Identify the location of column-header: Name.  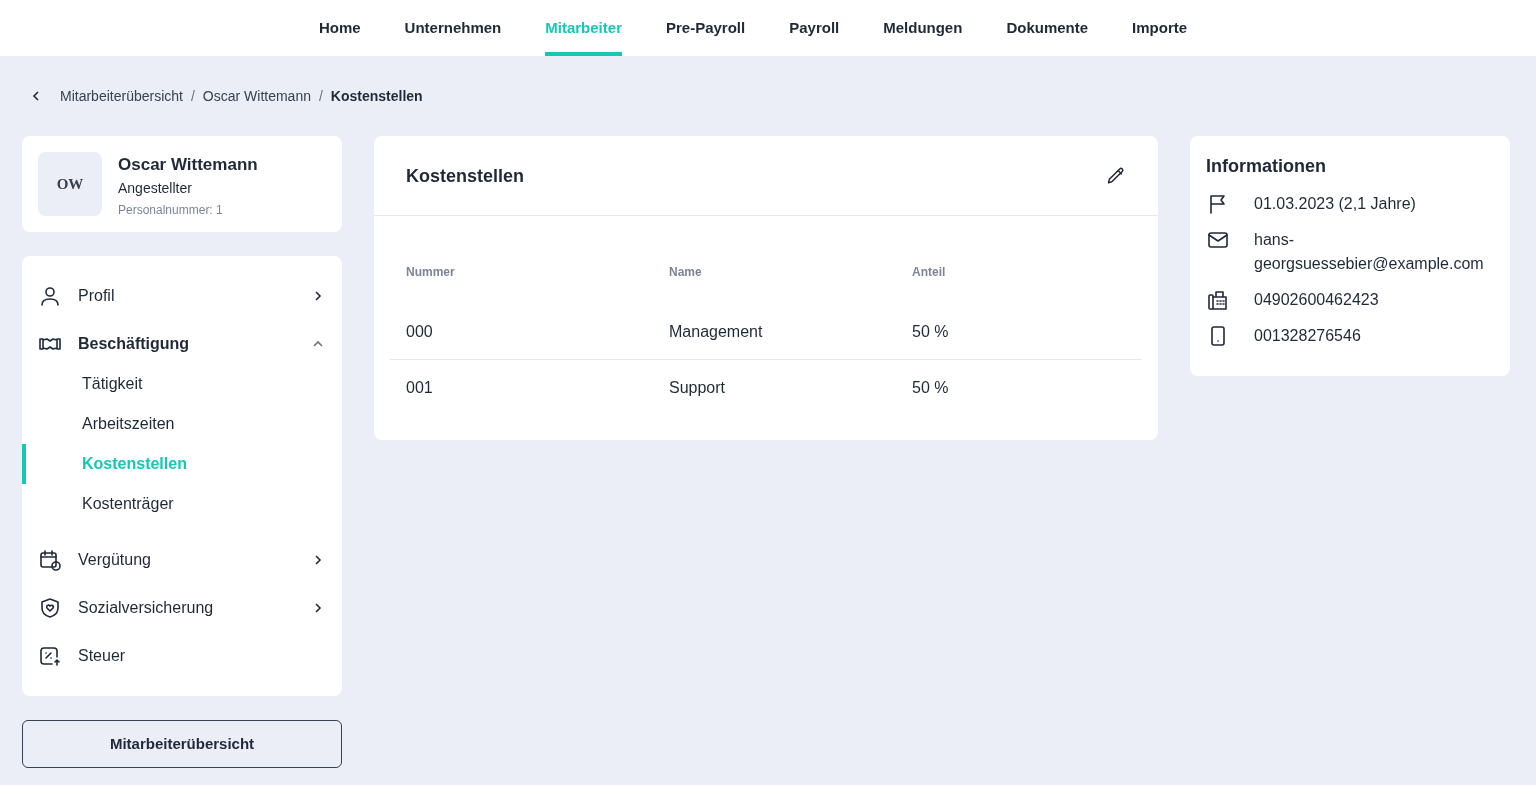
(686, 272).